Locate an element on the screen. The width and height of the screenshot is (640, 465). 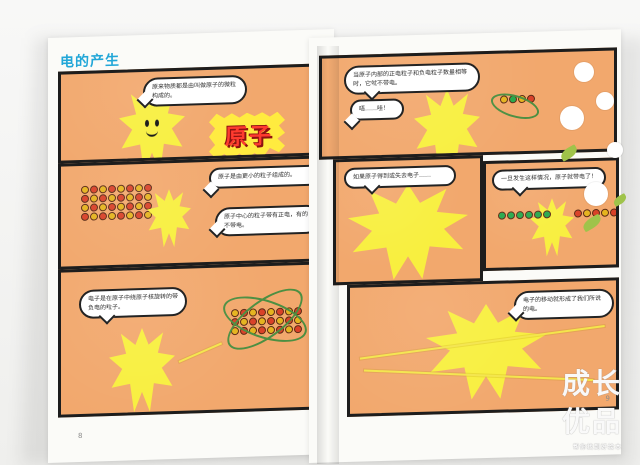
watermark-line-1: 成长 is located at coordinates (591, 383).